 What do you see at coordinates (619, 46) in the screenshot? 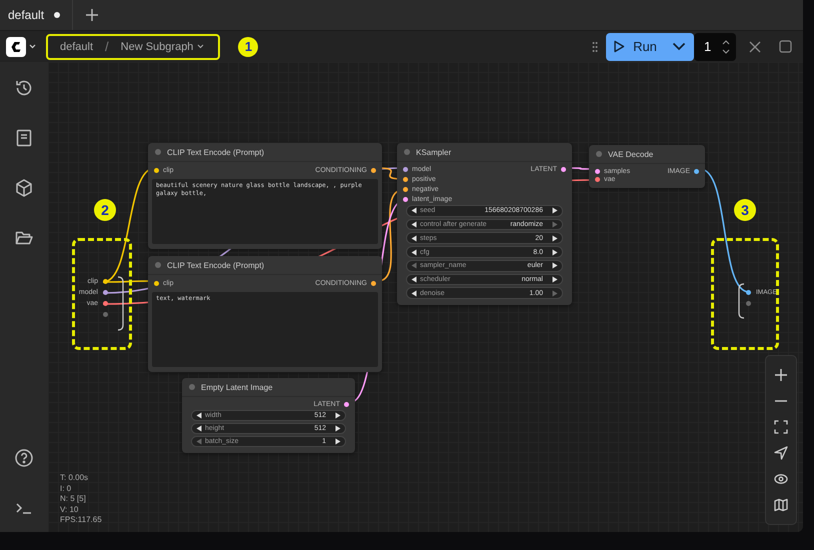
I see `play-icon` at bounding box center [619, 46].